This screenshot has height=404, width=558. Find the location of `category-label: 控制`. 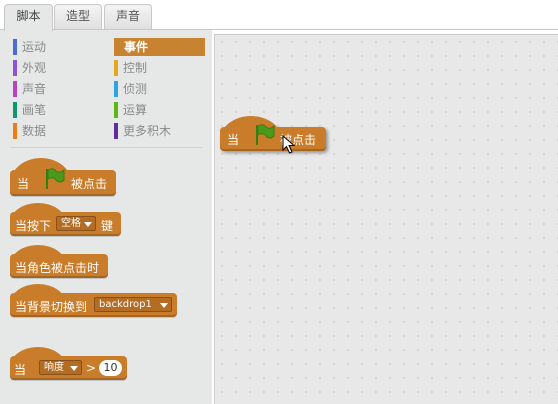

category-label: 控制 is located at coordinates (135, 68).